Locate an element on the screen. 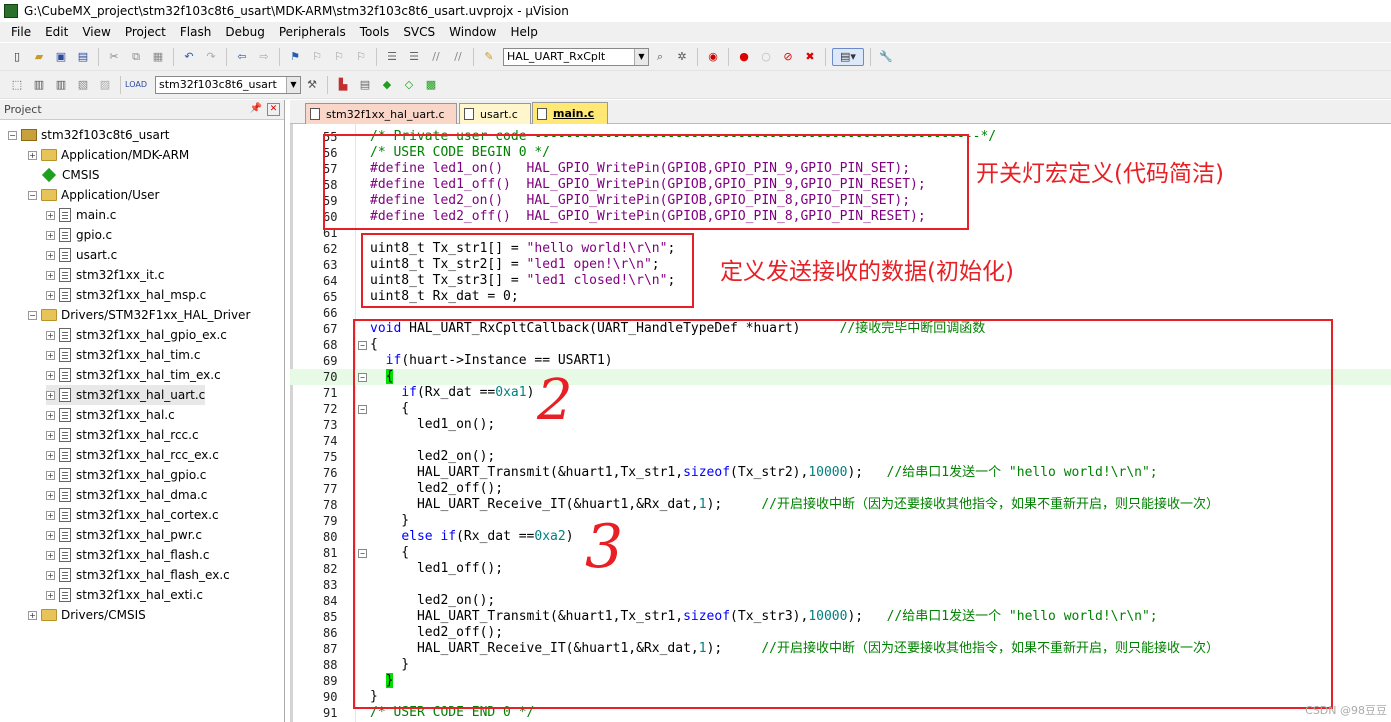 This screenshot has width=1391, height=722. tree-group-item: + Drivers/CMSIS is located at coordinates (87, 615).